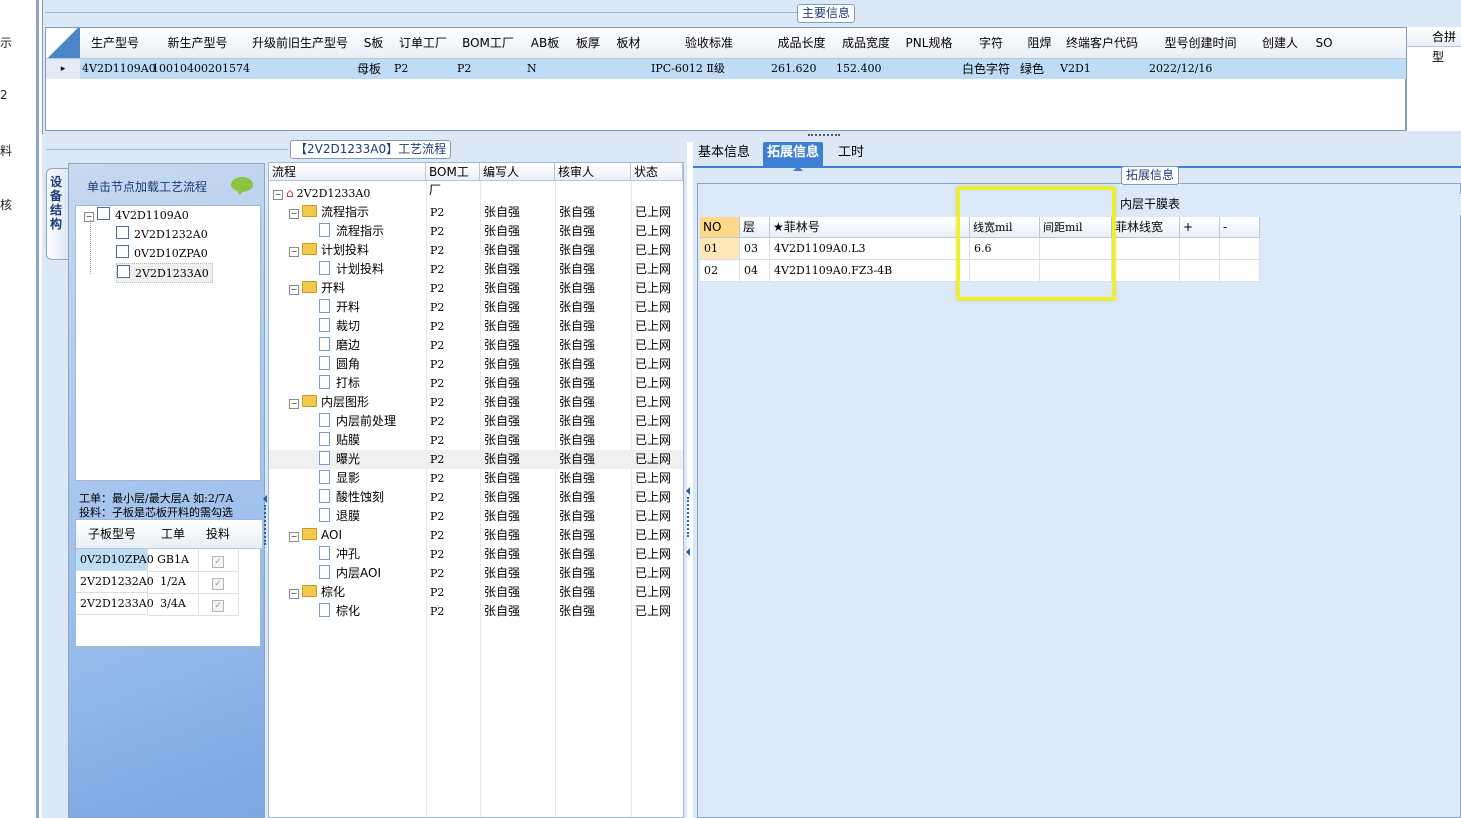 This screenshot has height=818, width=1461. Describe the element at coordinates (870, 227) in the screenshot. I see `col-film-number: ★菲林号` at that location.